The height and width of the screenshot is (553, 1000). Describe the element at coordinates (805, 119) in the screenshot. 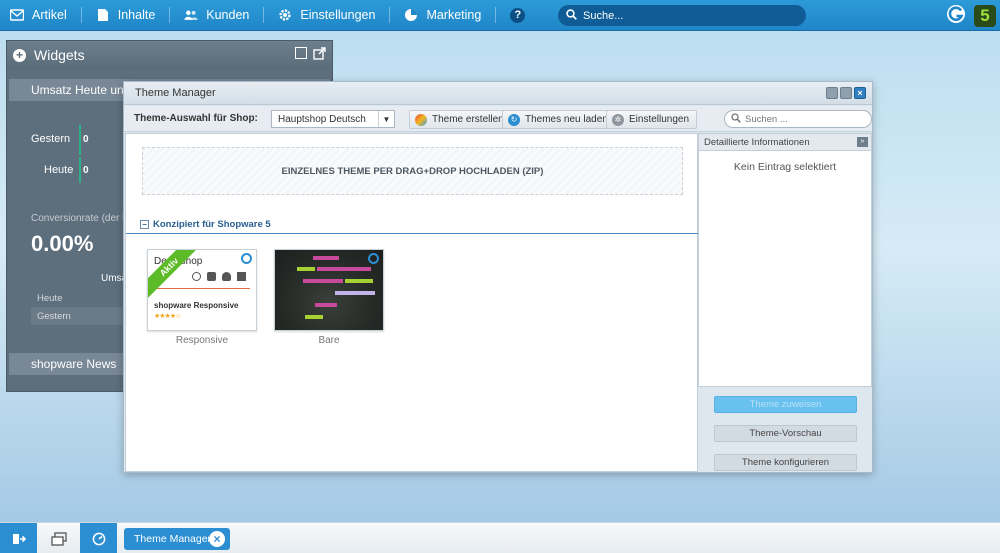

I see `theme-search-input` at that location.